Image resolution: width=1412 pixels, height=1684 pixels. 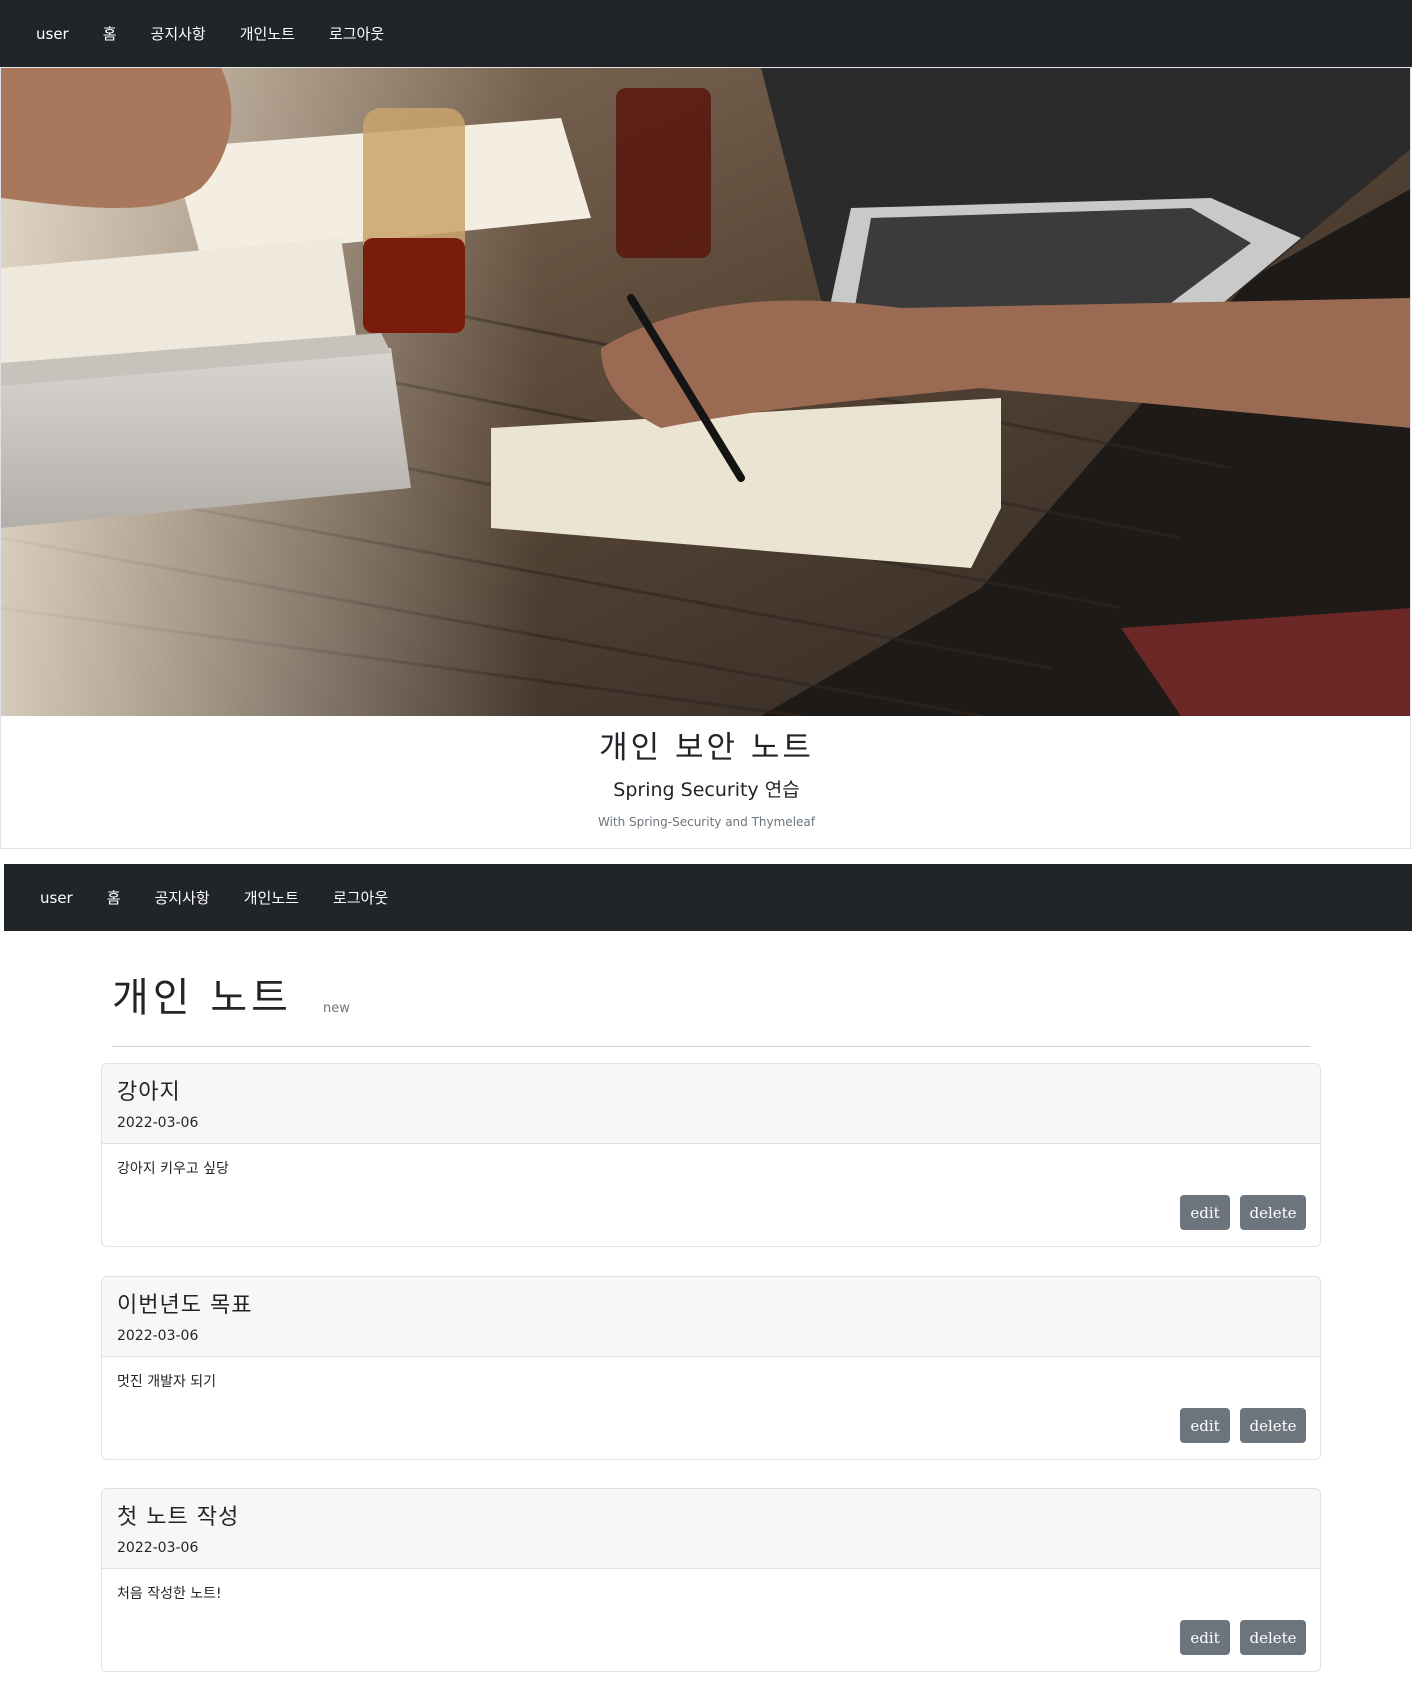 What do you see at coordinates (711, 1046) in the screenshot?
I see `divider` at bounding box center [711, 1046].